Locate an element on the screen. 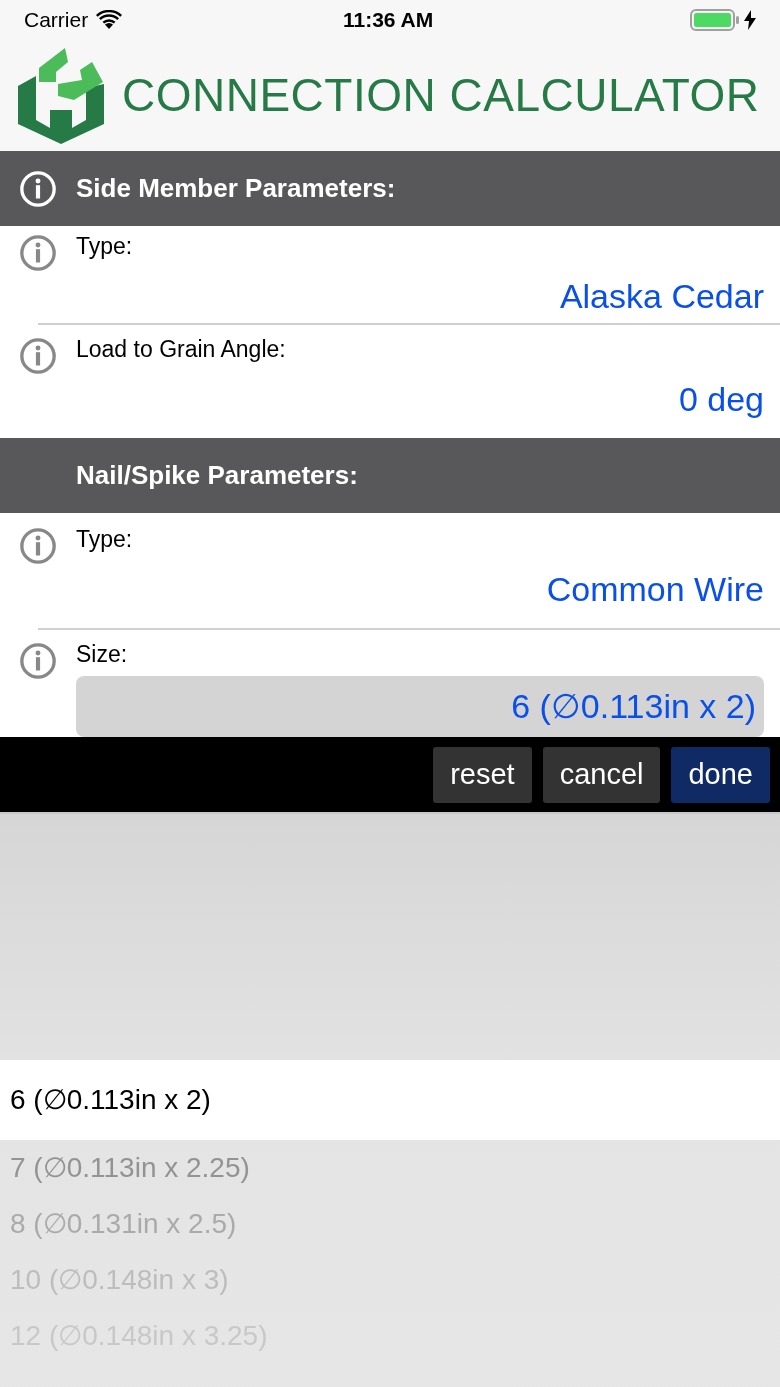  battery-icon is located at coordinates (715, 20).